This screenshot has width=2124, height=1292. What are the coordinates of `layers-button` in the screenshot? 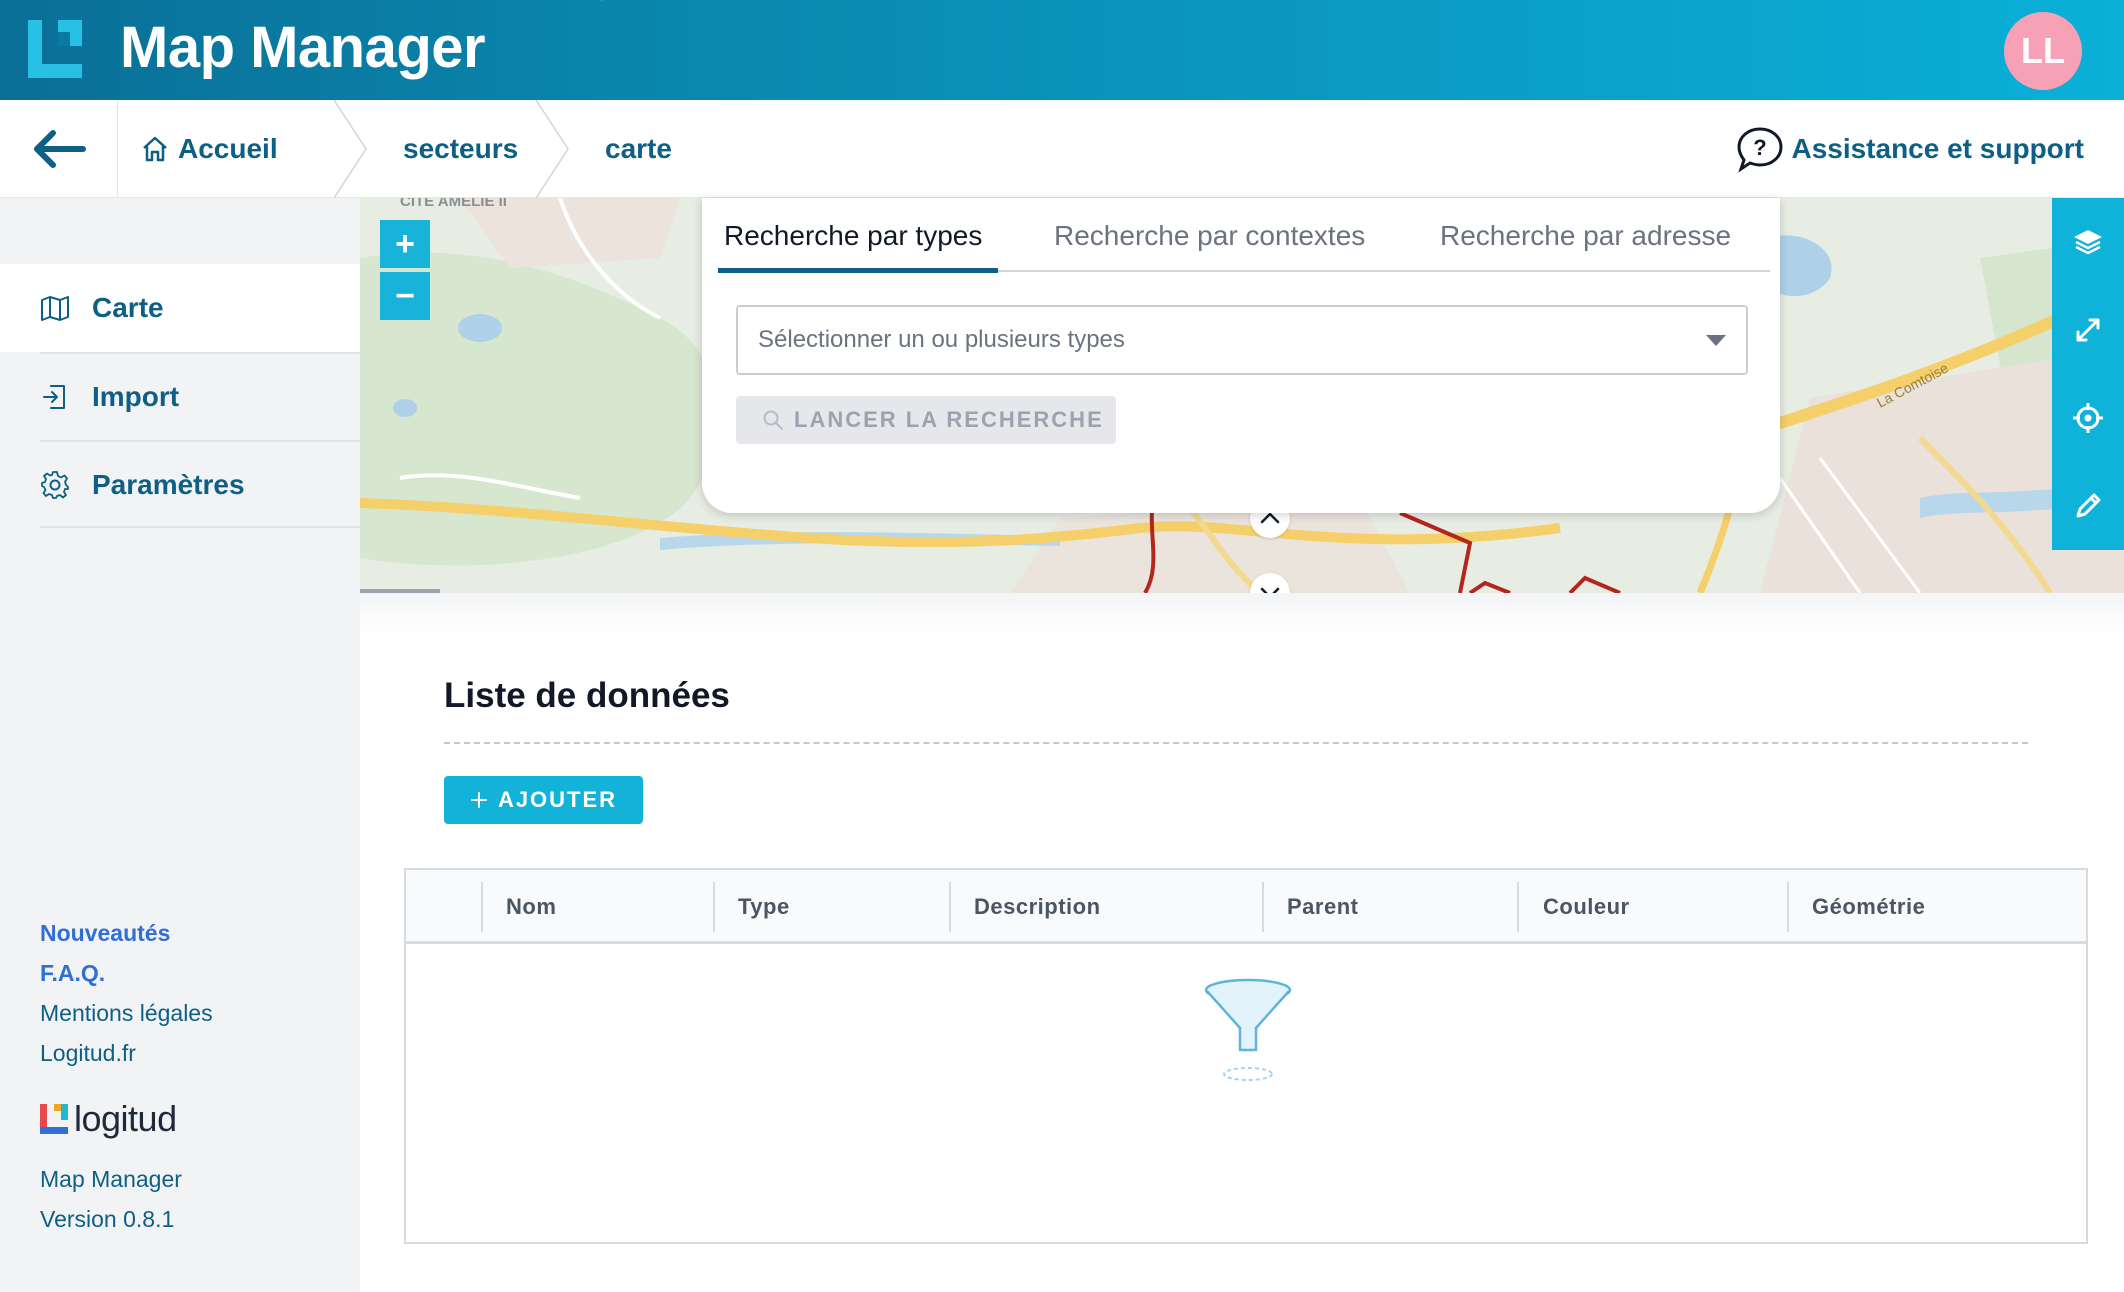 It's located at (2088, 242).